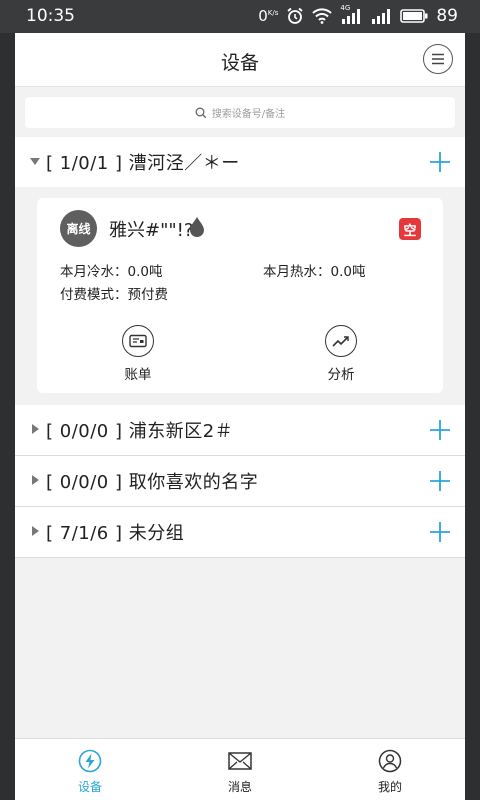 The height and width of the screenshot is (800, 480). Describe the element at coordinates (239, 787) in the screenshot. I see `tab-messages-label: 消息` at that location.